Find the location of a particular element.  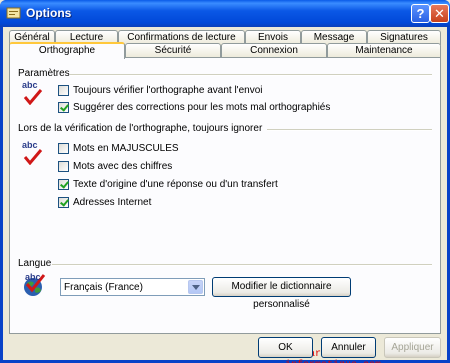

mots-chiffres-label: Mots avec des chiffres is located at coordinates (123, 166).